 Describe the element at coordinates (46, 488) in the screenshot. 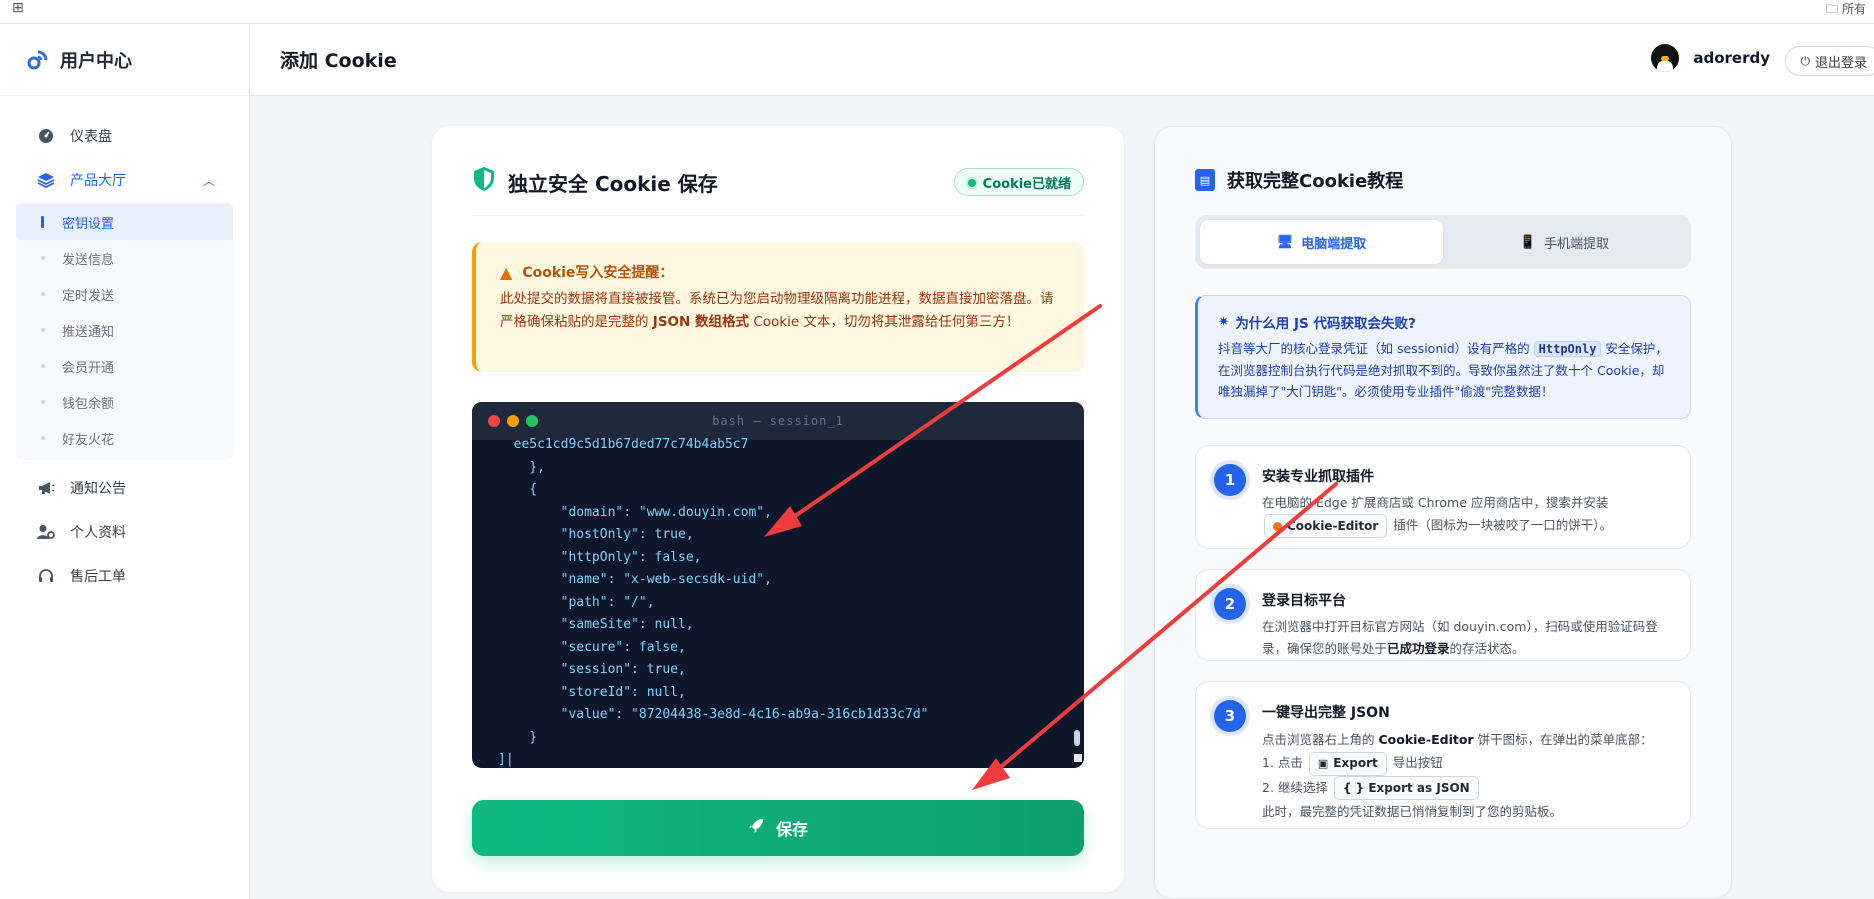

I see `megaphone-icon` at that location.